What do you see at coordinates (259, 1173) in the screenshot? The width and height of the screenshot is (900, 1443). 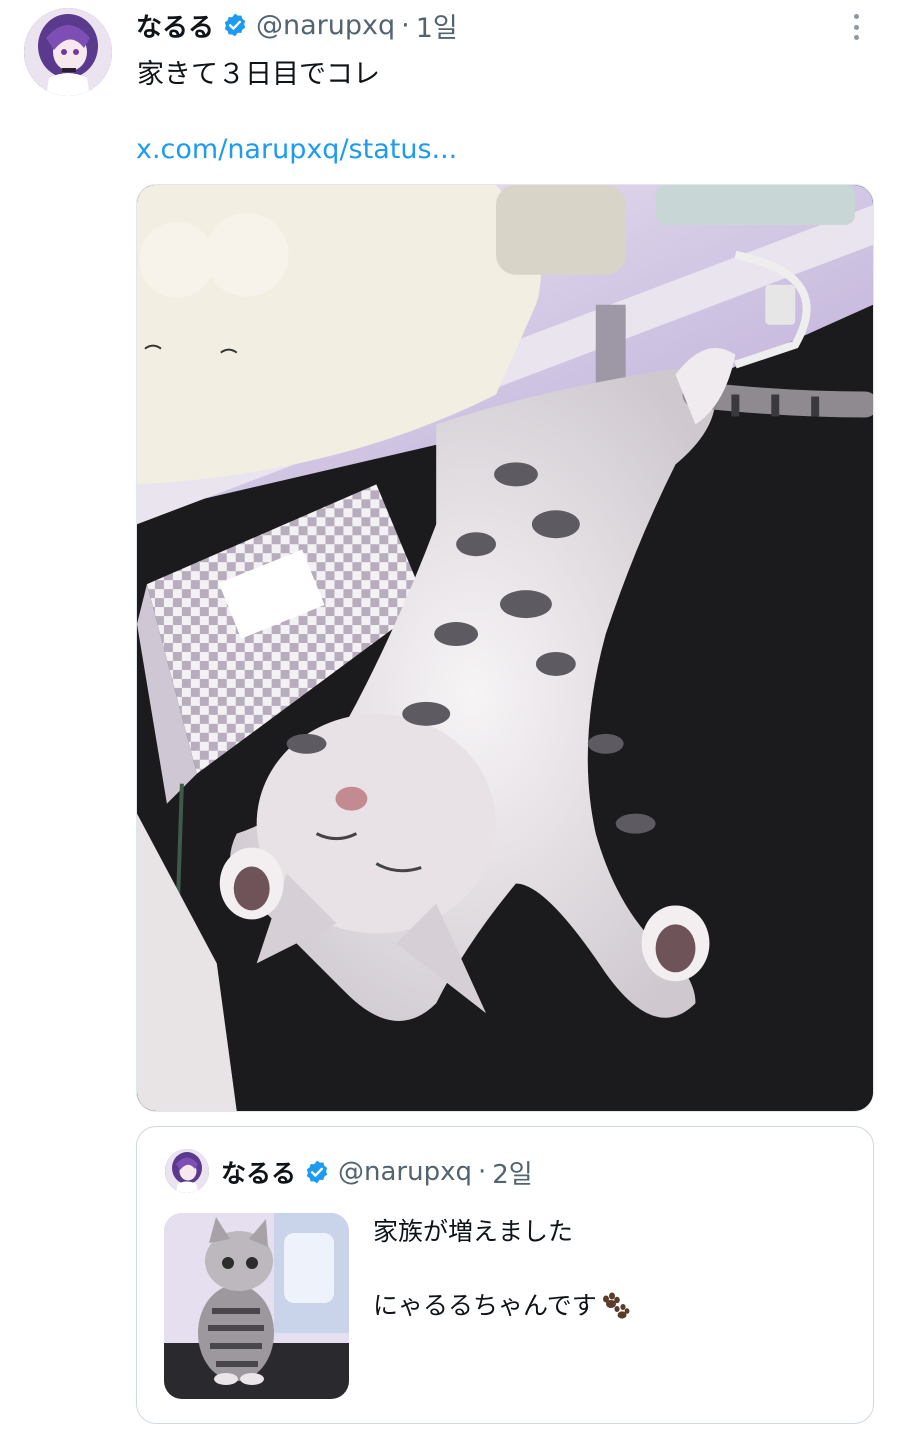 I see `quoted-author-name: なるる` at bounding box center [259, 1173].